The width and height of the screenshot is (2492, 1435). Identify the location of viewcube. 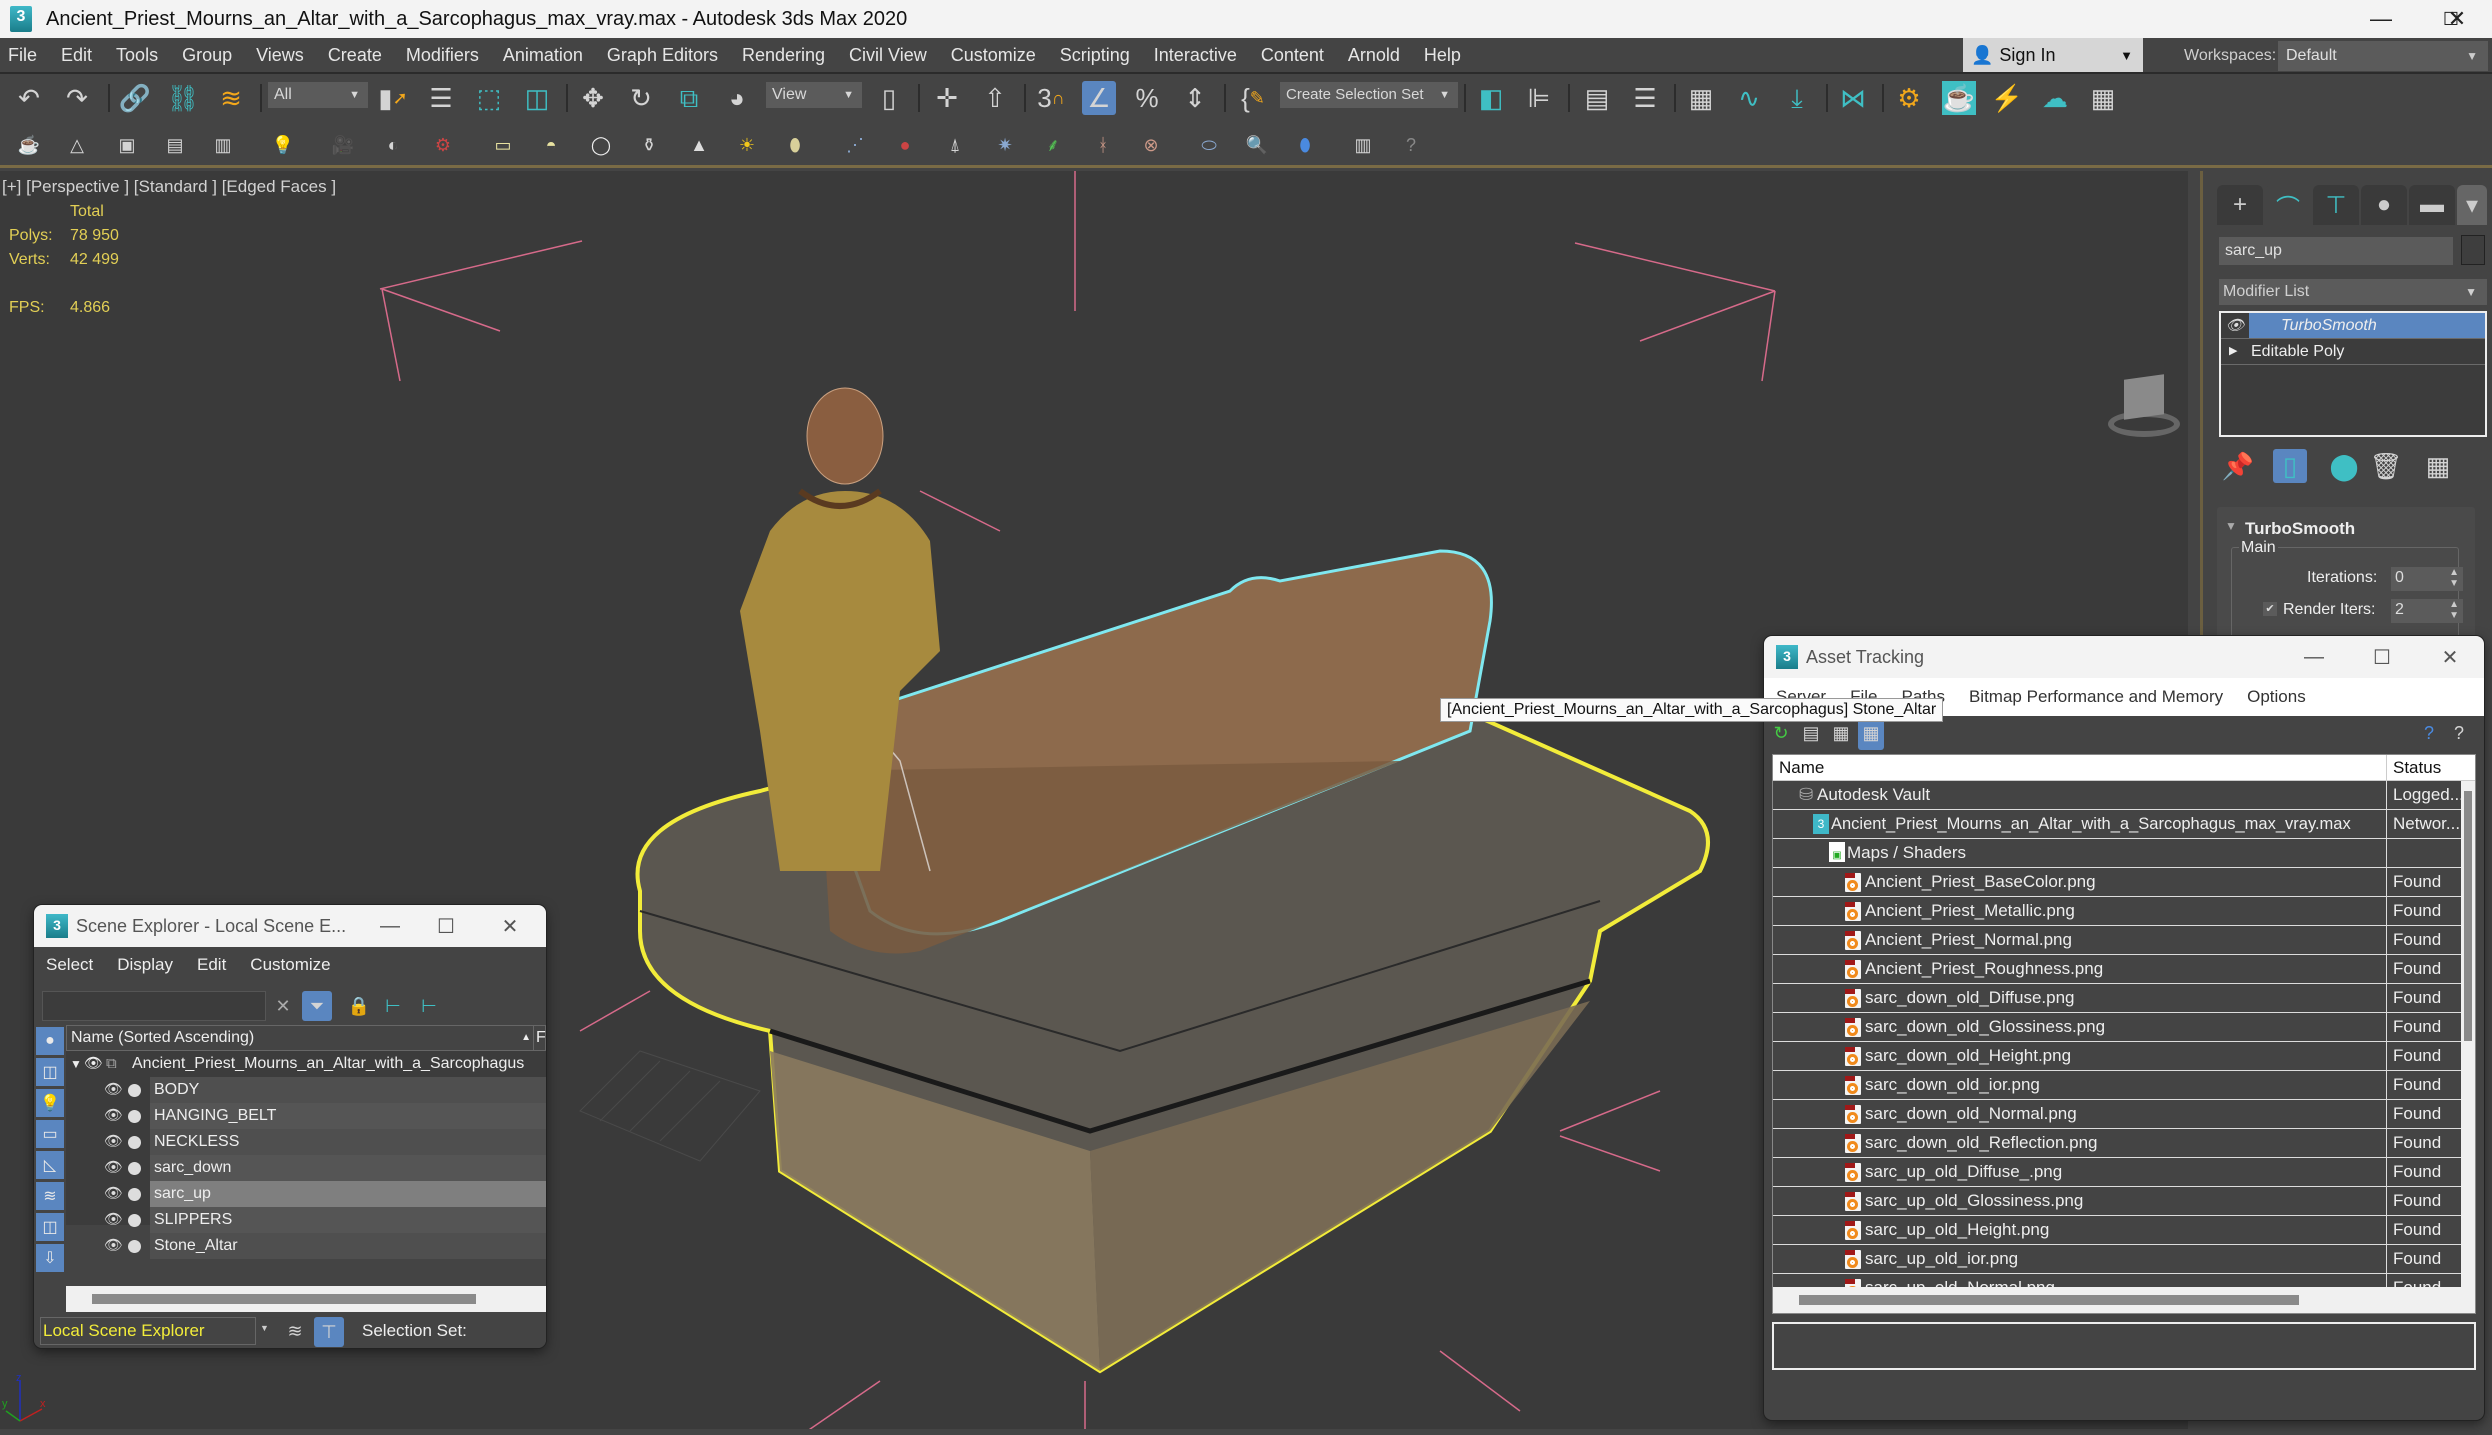
(2144, 406).